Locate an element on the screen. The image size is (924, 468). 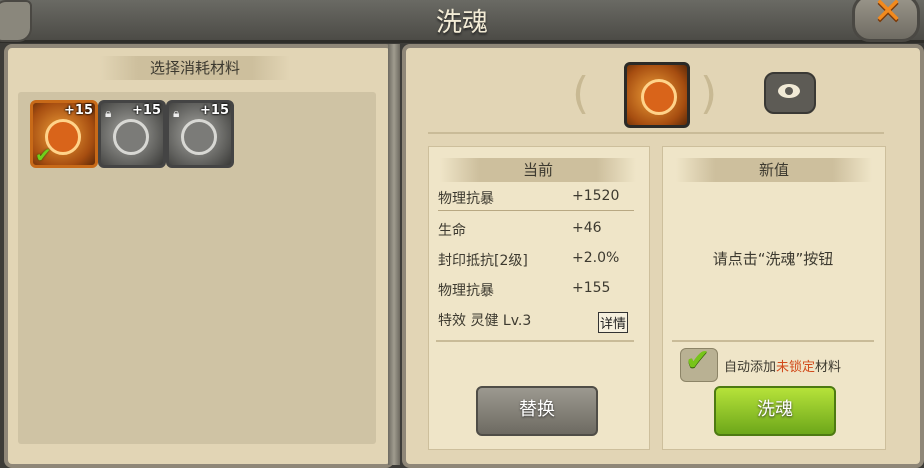
stats-bottom-separator is located at coordinates (535, 341).